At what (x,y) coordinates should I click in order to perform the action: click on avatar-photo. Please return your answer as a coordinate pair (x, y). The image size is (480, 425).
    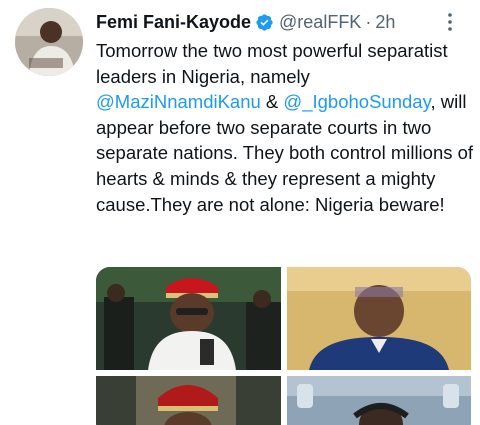
    Looking at the image, I should click on (49, 42).